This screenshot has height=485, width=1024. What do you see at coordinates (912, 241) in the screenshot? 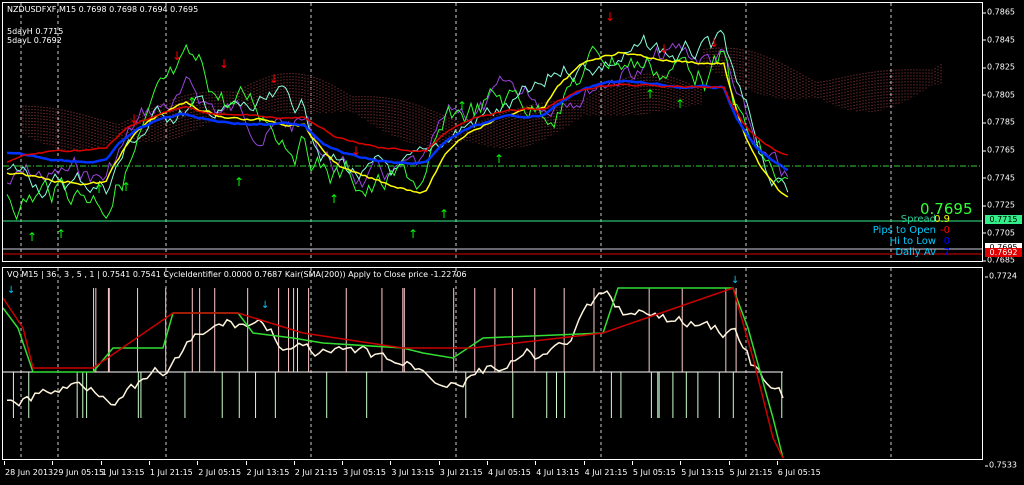
I see `info-label: Hi to Low` at bounding box center [912, 241].